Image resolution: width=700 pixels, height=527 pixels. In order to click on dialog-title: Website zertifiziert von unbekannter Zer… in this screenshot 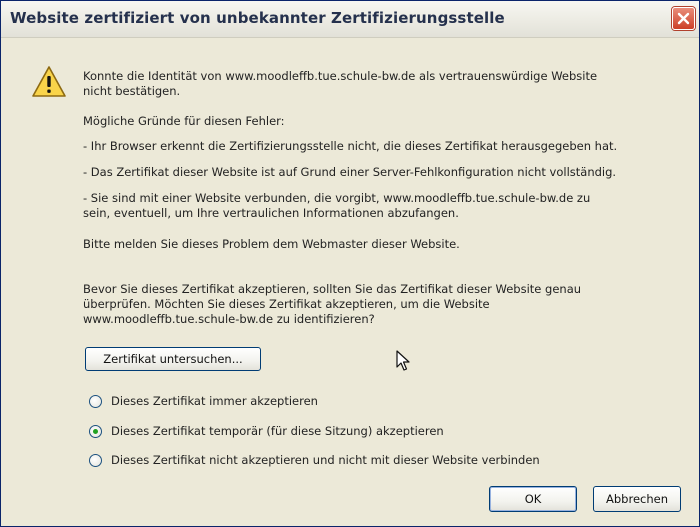, I will do `click(257, 18)`.